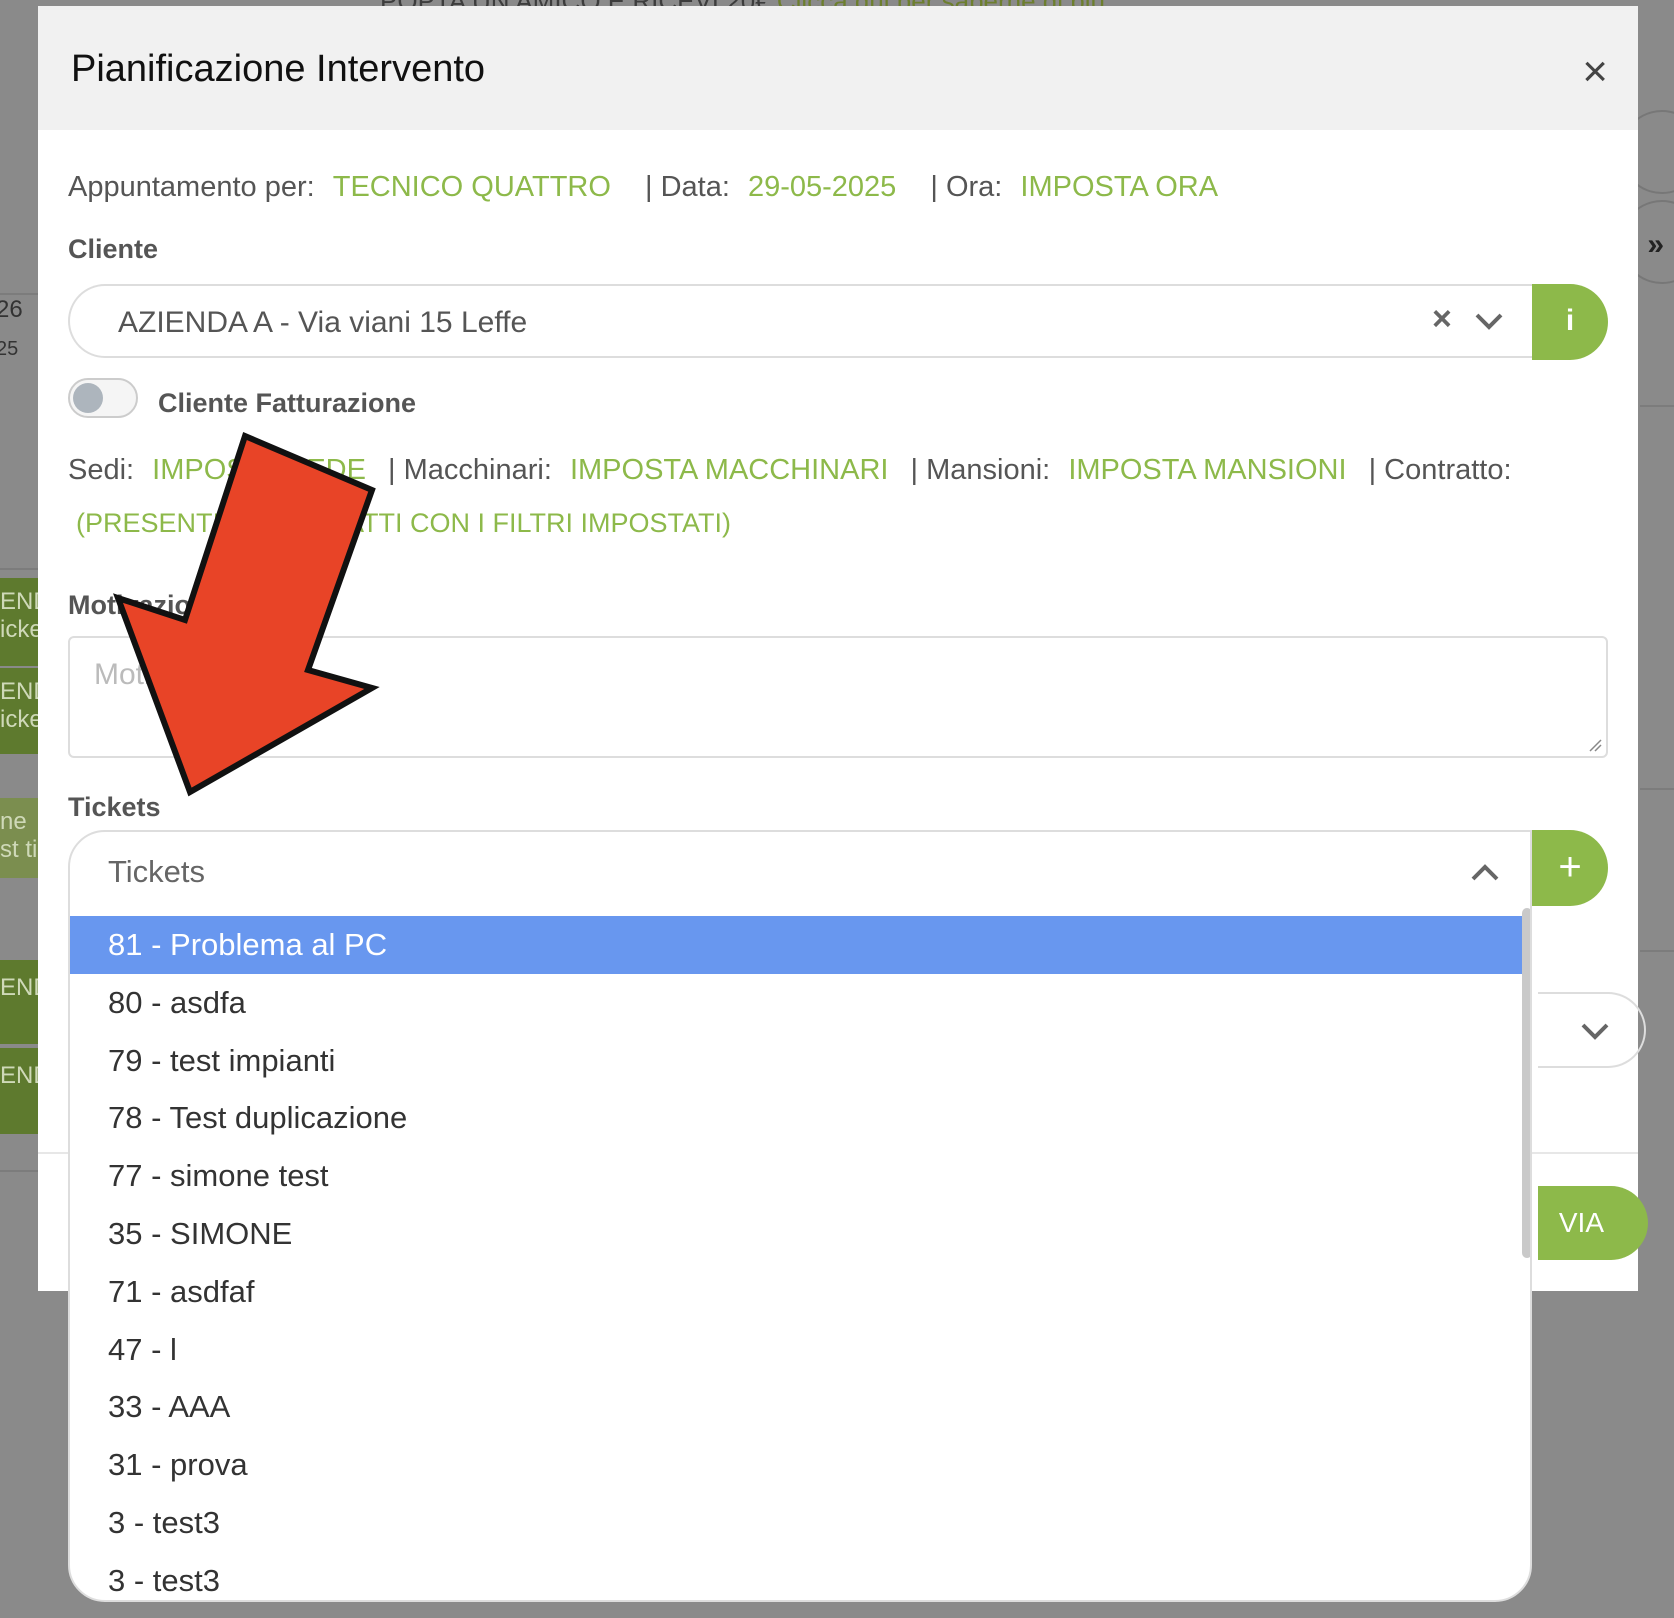  What do you see at coordinates (1119, 187) in the screenshot?
I see `time-link: IMPOSTA ORA` at bounding box center [1119, 187].